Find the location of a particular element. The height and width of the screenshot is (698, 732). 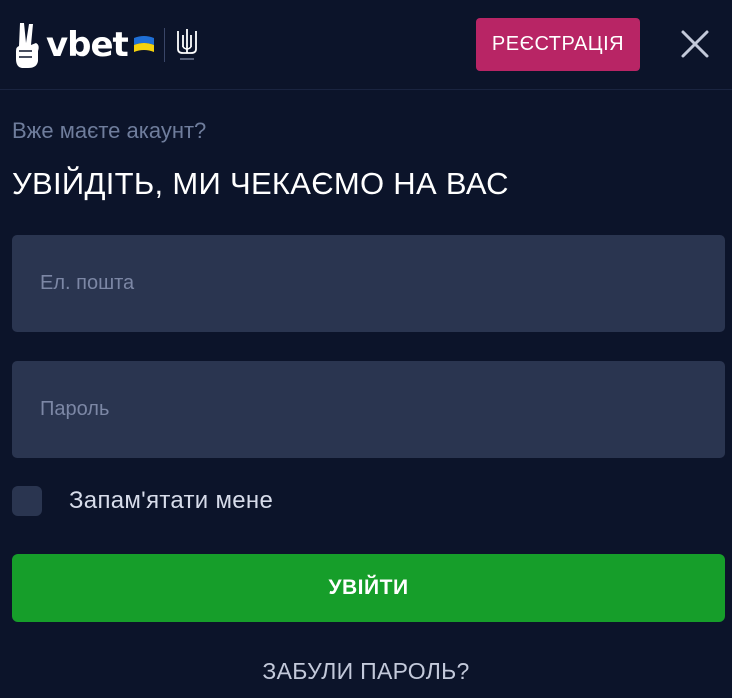

logo-text: vbet is located at coordinates (87, 45).